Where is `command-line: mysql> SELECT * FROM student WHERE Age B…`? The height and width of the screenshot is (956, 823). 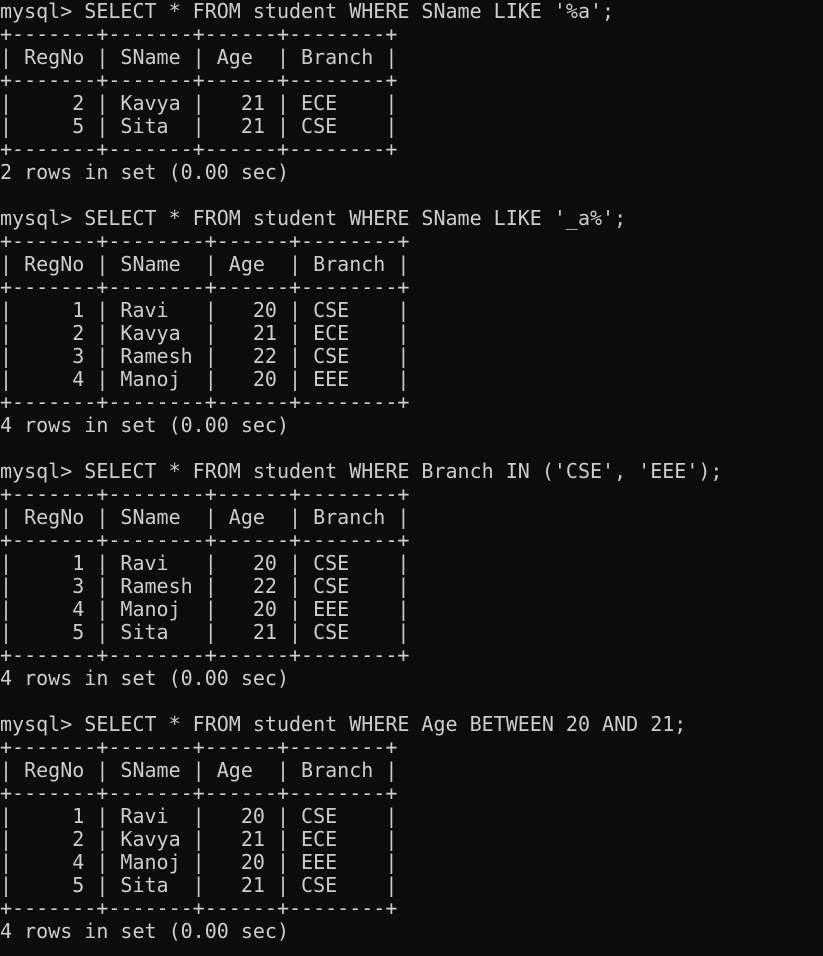 command-line: mysql> SELECT * FROM student WHERE Age B… is located at coordinates (343, 724).